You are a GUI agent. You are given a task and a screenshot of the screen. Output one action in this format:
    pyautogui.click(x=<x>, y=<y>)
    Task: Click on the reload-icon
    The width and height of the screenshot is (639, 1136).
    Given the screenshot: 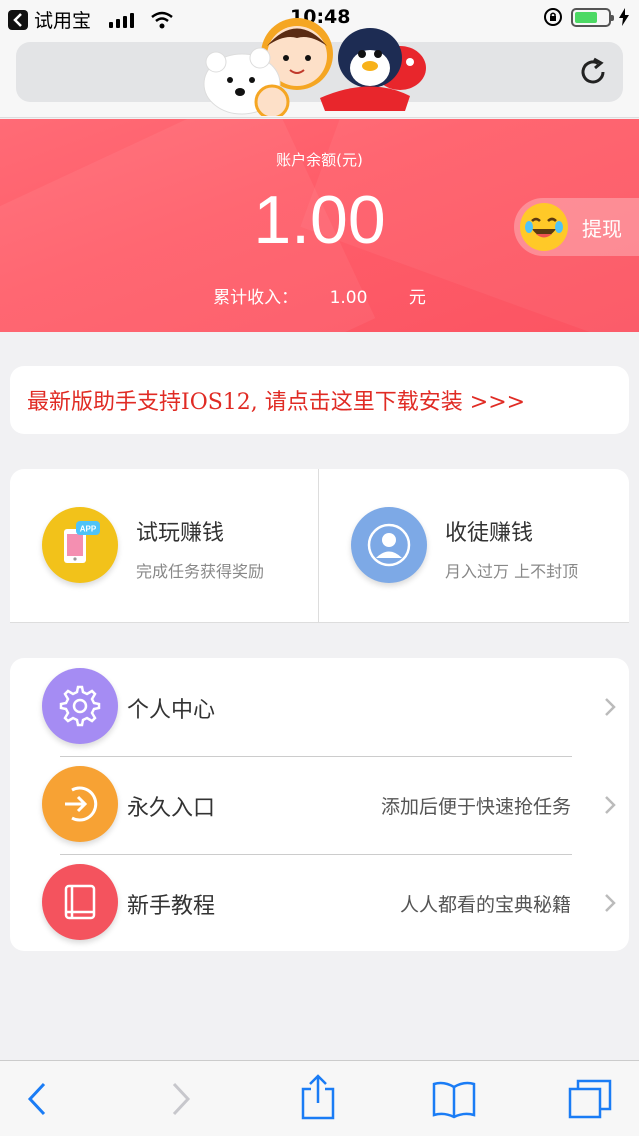 What is the action you would take?
    pyautogui.click(x=593, y=72)
    